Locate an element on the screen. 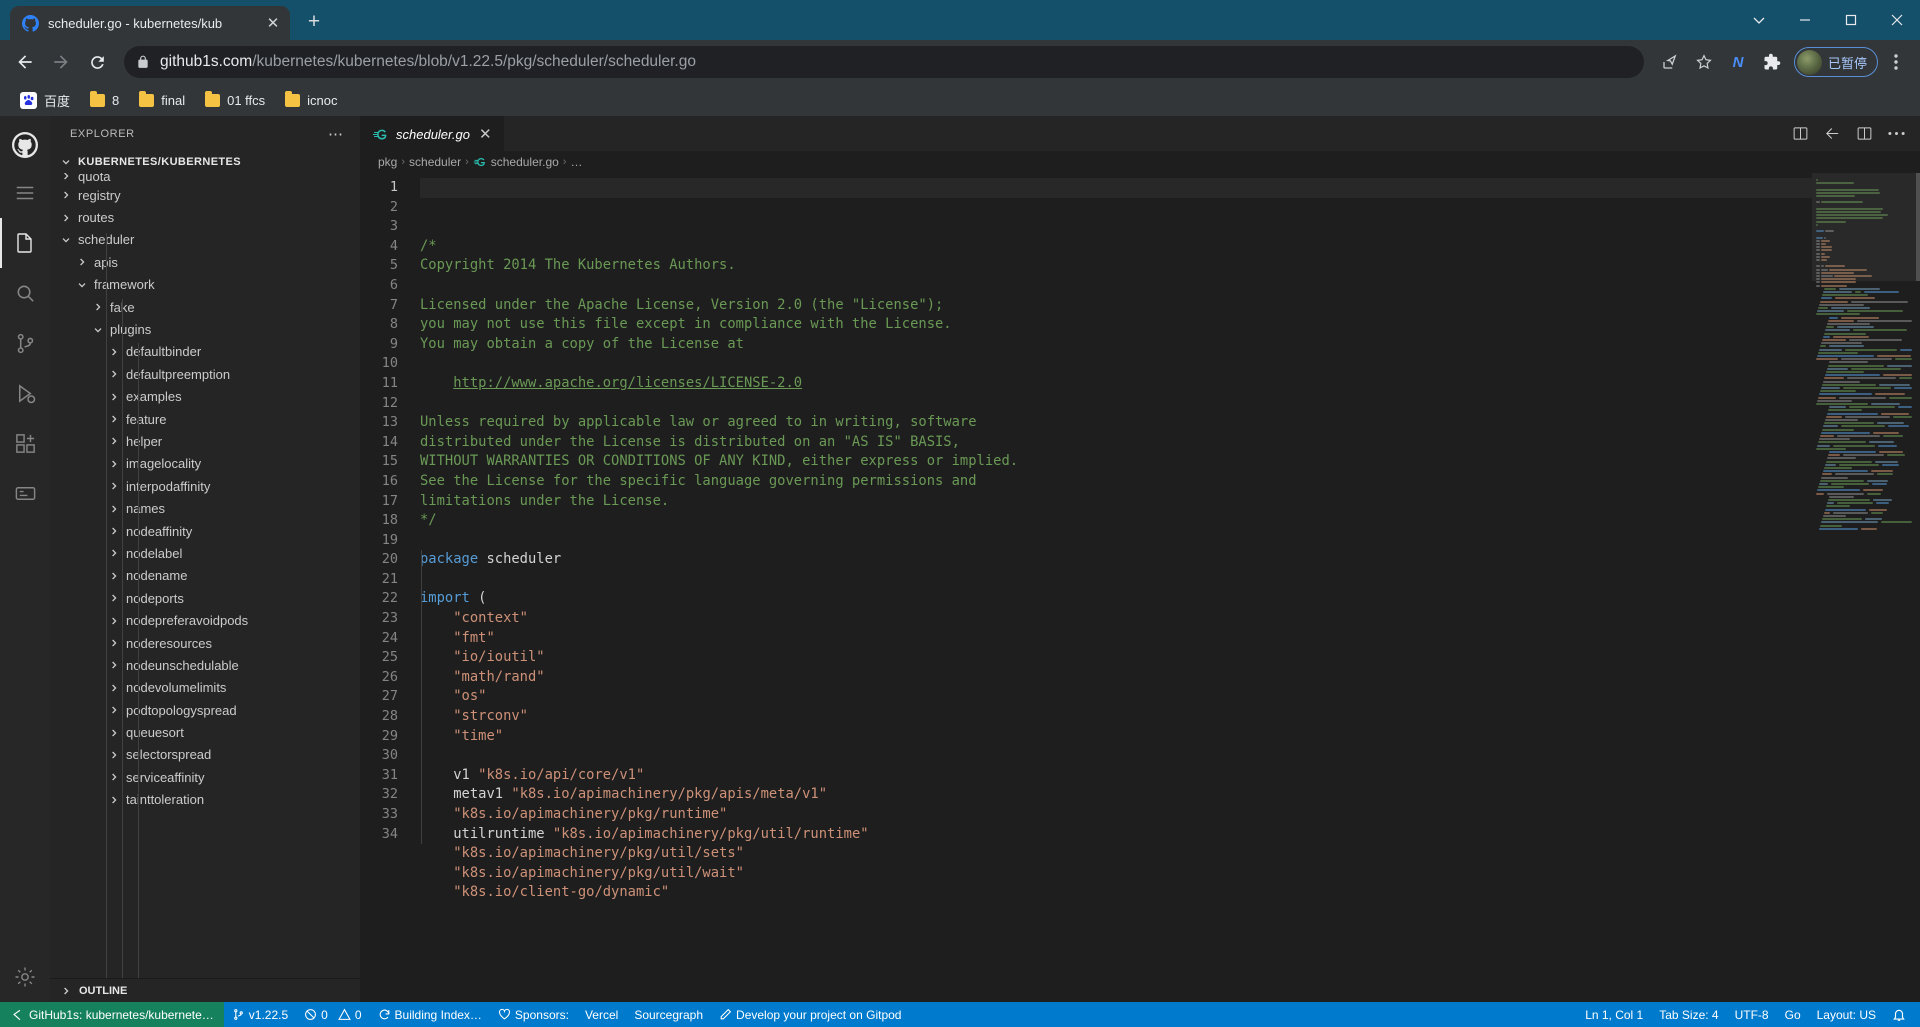 The height and width of the screenshot is (1027, 1920). code-line: "strconv" is located at coordinates (1116, 717).